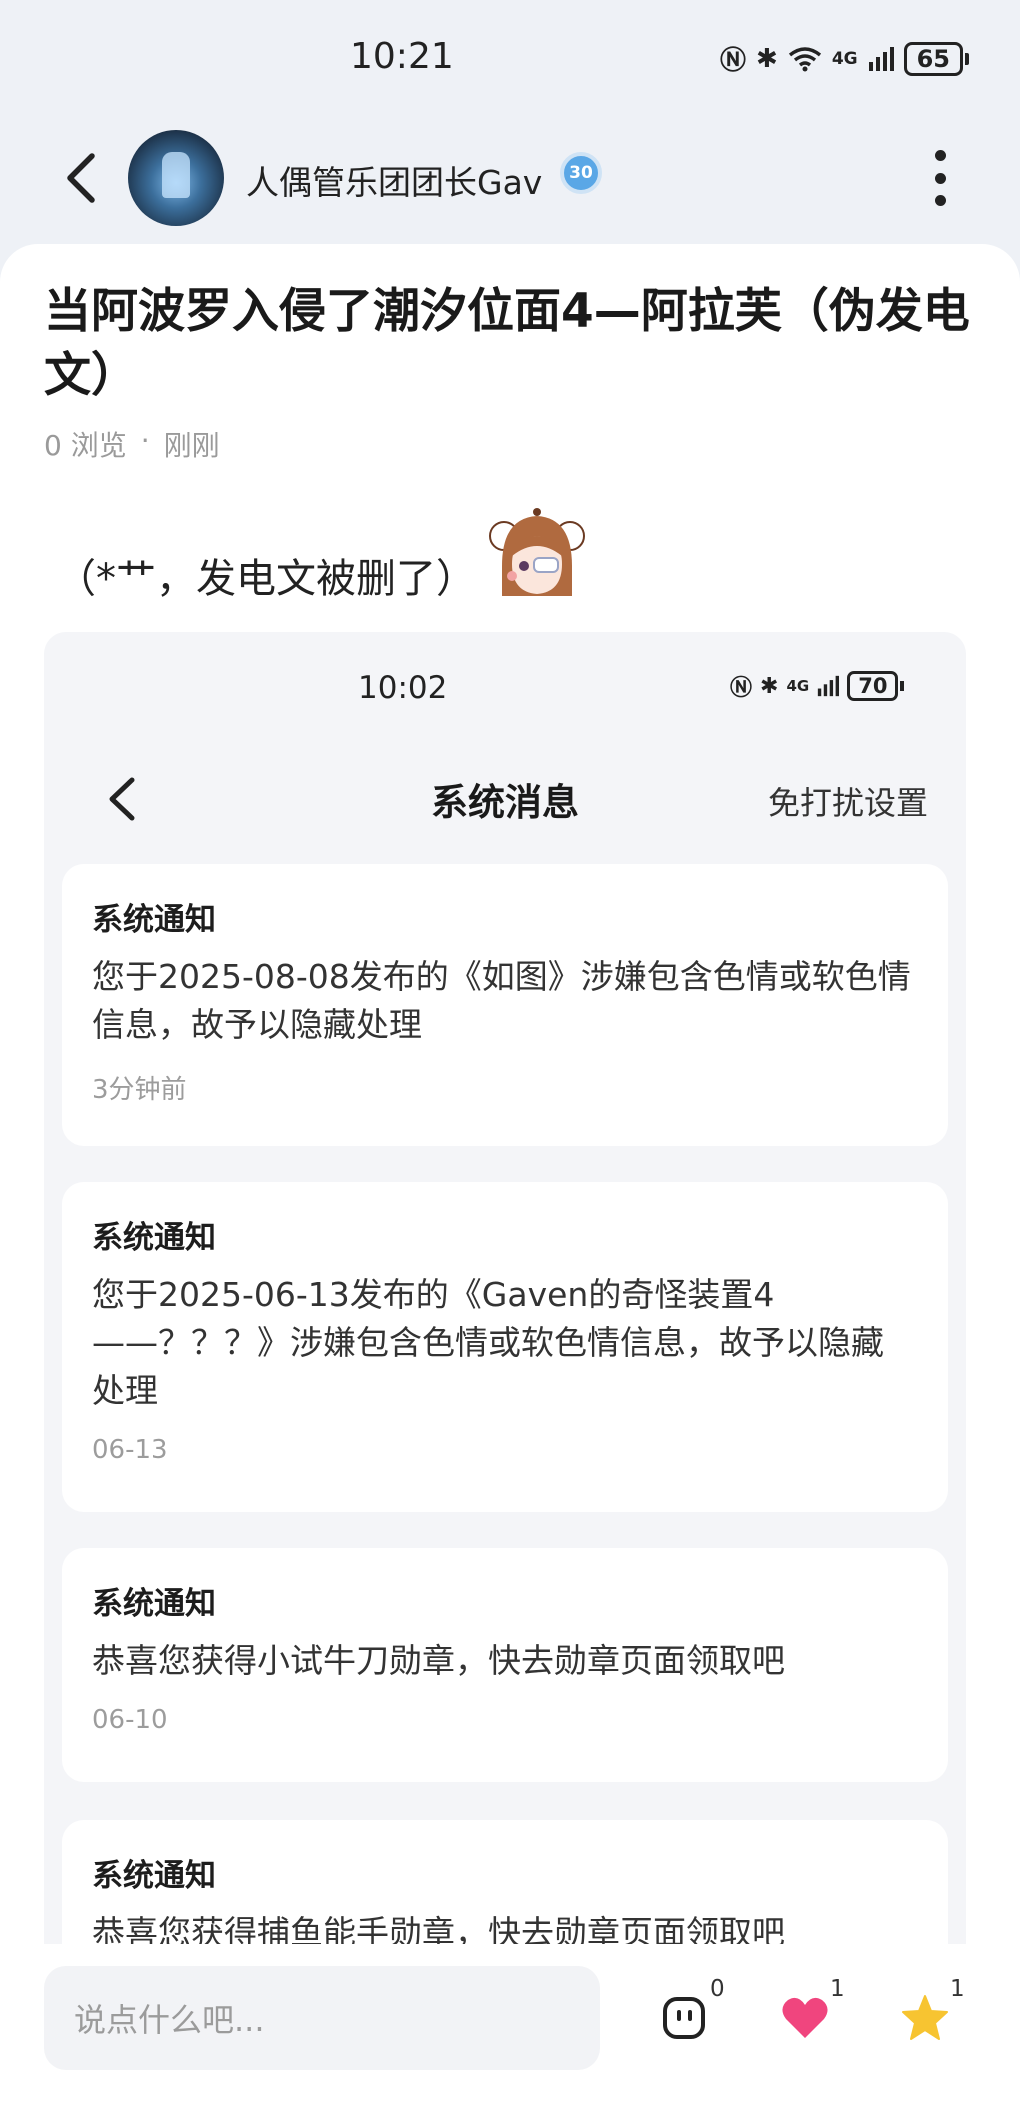 This screenshot has height=2104, width=1020. Describe the element at coordinates (132, 444) in the screenshot. I see `post-meta: 0 浏览 · 刚刚` at that location.